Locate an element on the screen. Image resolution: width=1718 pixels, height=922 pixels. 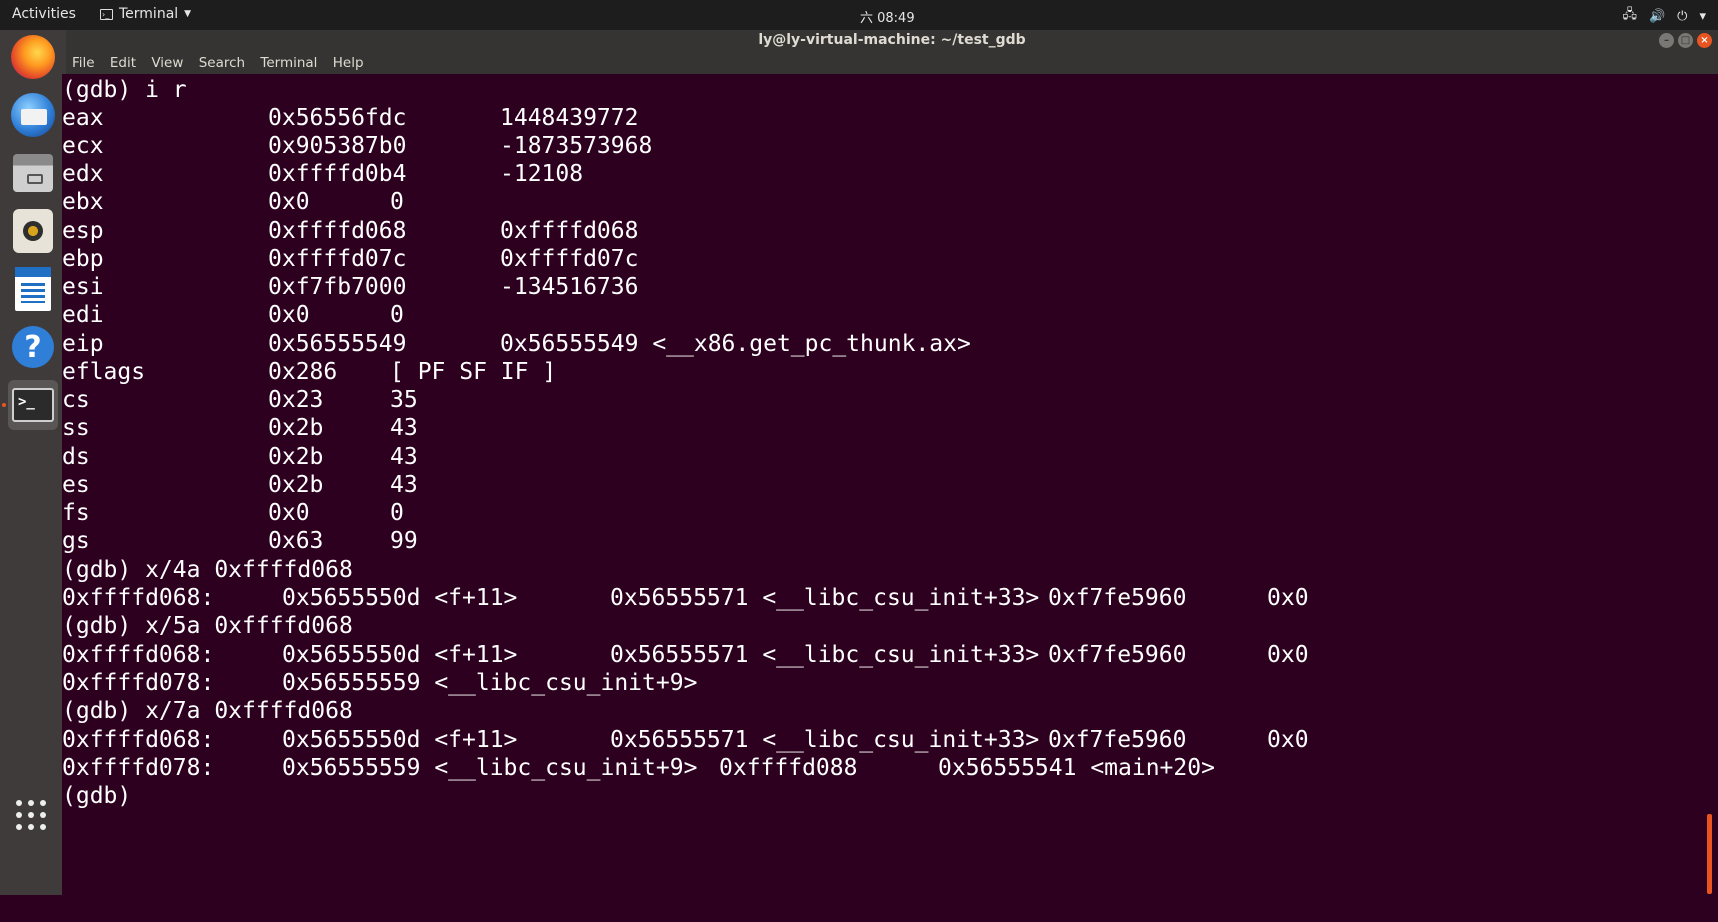
register-row: esi 0xf7fb7000 -134516736 is located at coordinates (350, 287).